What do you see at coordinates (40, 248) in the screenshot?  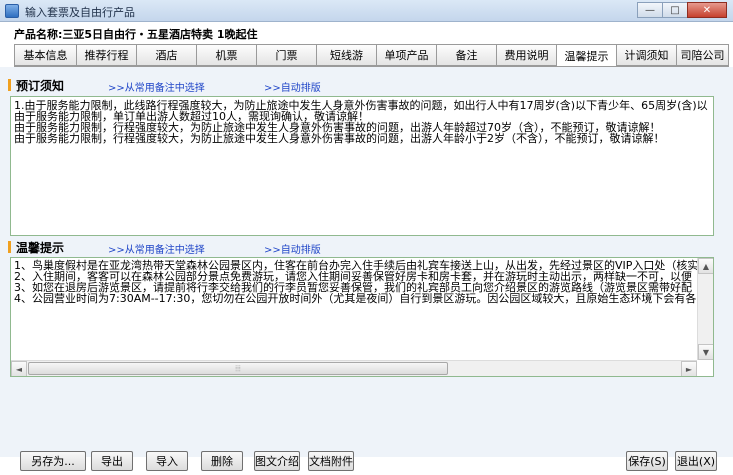 I see `warm-tips-title: 温馨提示` at bounding box center [40, 248].